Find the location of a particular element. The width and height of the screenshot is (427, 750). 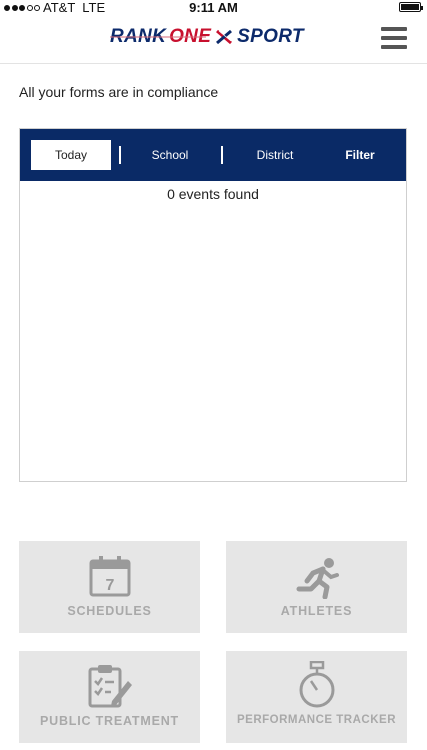

tab-school: School is located at coordinates (170, 155).